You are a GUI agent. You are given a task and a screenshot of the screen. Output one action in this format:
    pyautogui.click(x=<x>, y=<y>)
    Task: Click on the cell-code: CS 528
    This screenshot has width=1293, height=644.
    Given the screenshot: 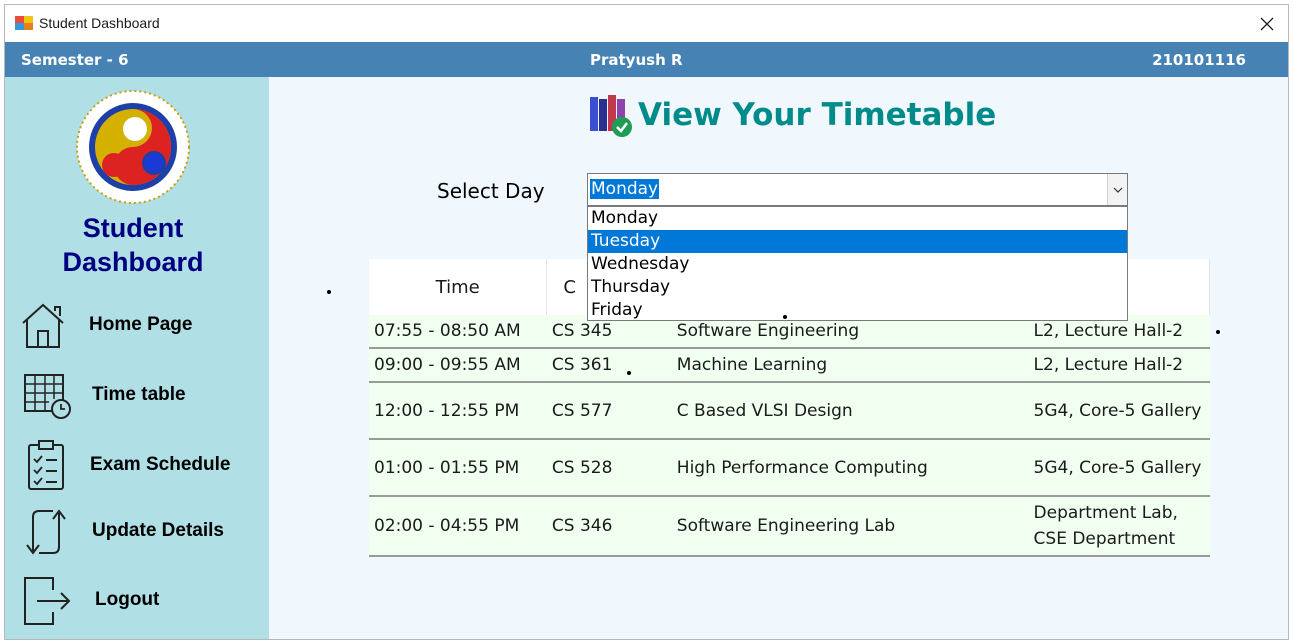 What is the action you would take?
    pyautogui.click(x=609, y=468)
    